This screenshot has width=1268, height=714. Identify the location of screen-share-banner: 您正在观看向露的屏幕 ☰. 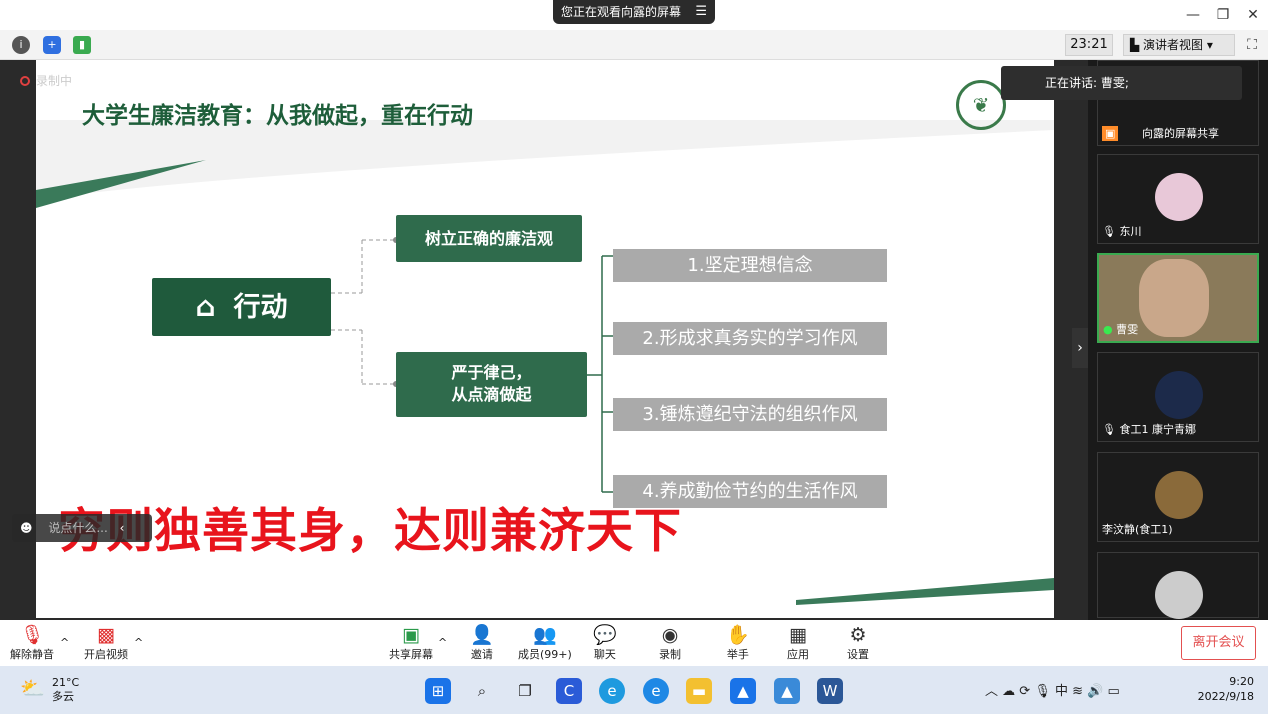
(634, 12).